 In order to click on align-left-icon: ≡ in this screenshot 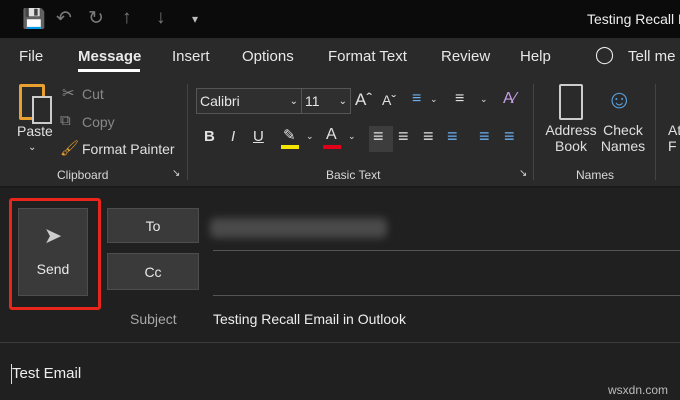, I will do `click(378, 136)`.